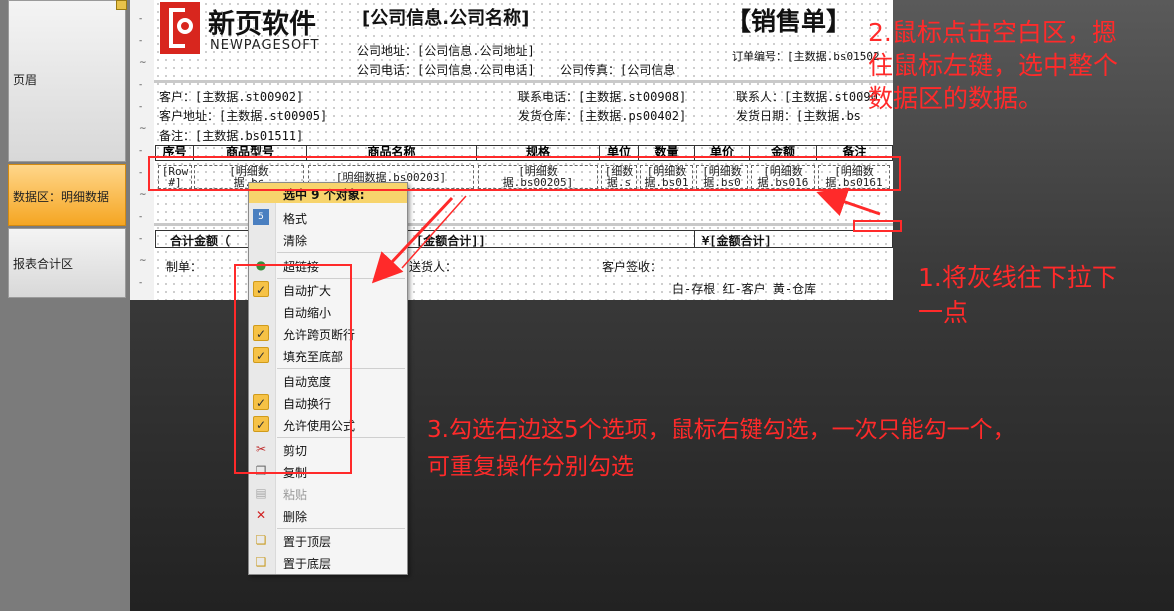  I want to click on annotation-step1: 1.将灰线往下拉下 一点, so click(1017, 295).